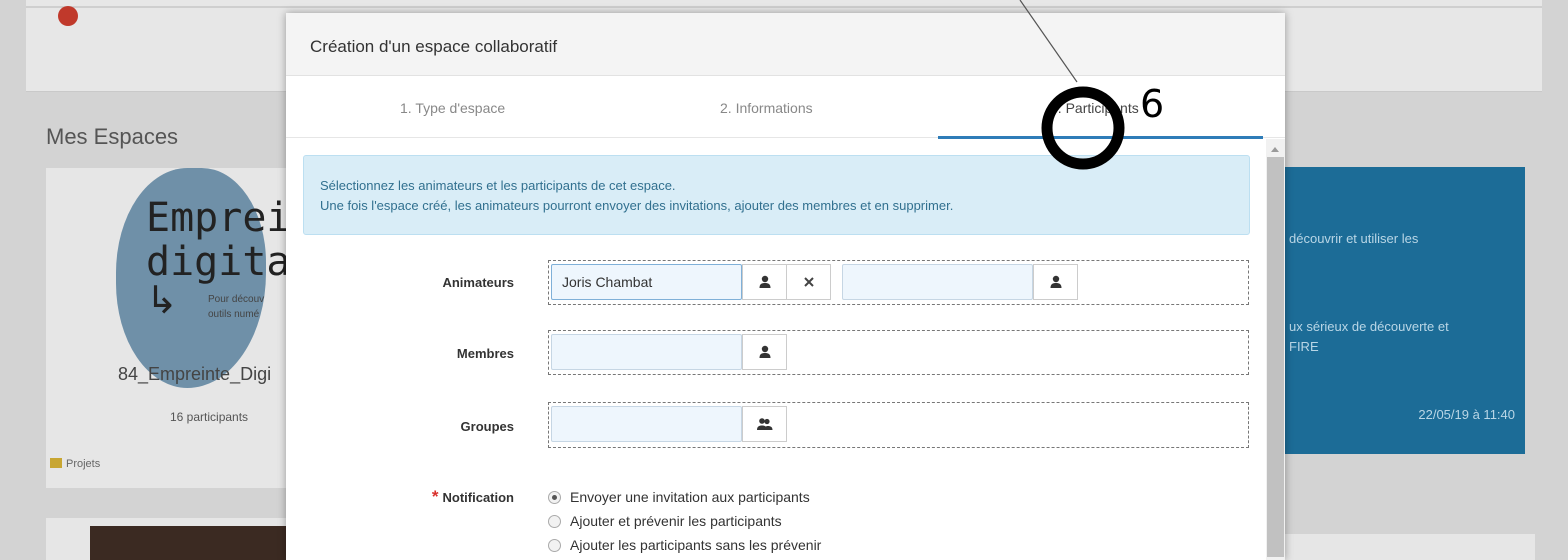 The image size is (1568, 560). What do you see at coordinates (784, 7) in the screenshot?
I see `topbar-line` at bounding box center [784, 7].